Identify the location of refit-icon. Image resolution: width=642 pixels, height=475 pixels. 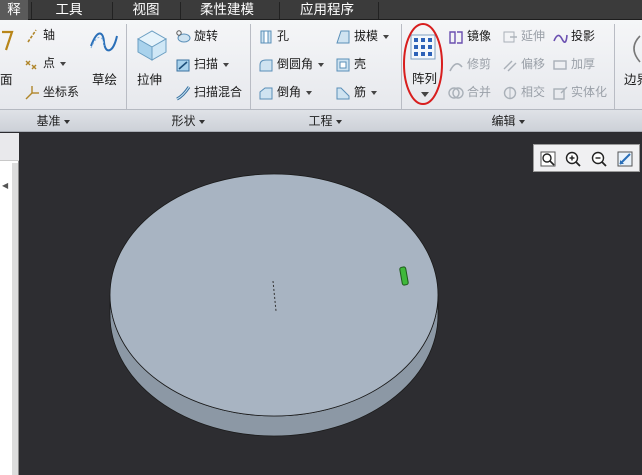
(548, 159).